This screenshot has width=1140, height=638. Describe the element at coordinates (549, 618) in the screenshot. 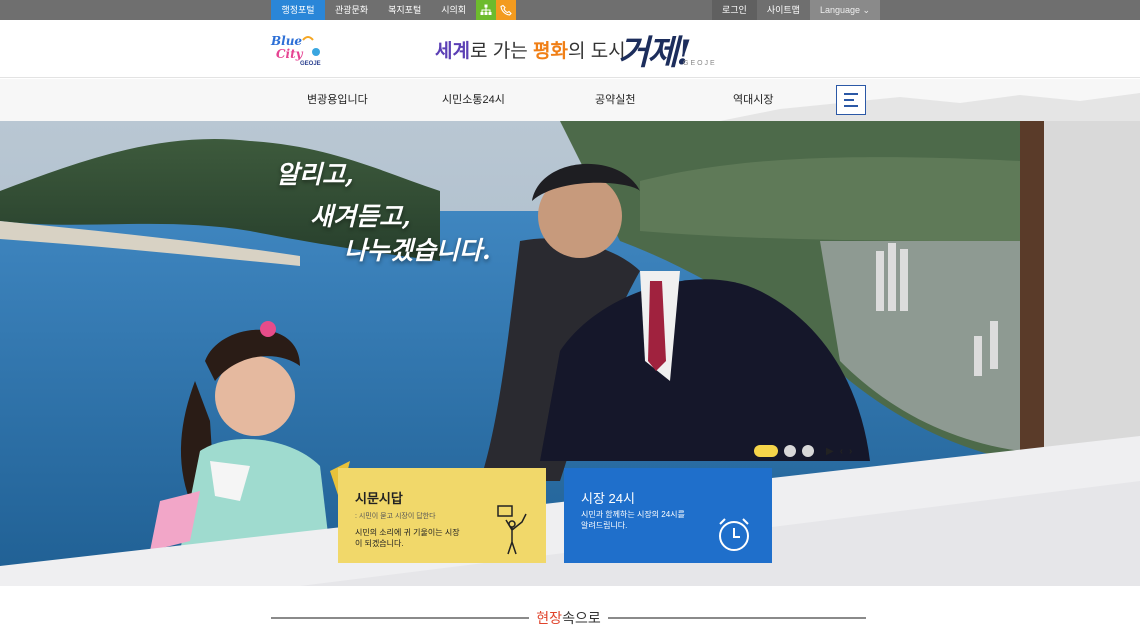

I see `section-title-highlight: 현장` at that location.